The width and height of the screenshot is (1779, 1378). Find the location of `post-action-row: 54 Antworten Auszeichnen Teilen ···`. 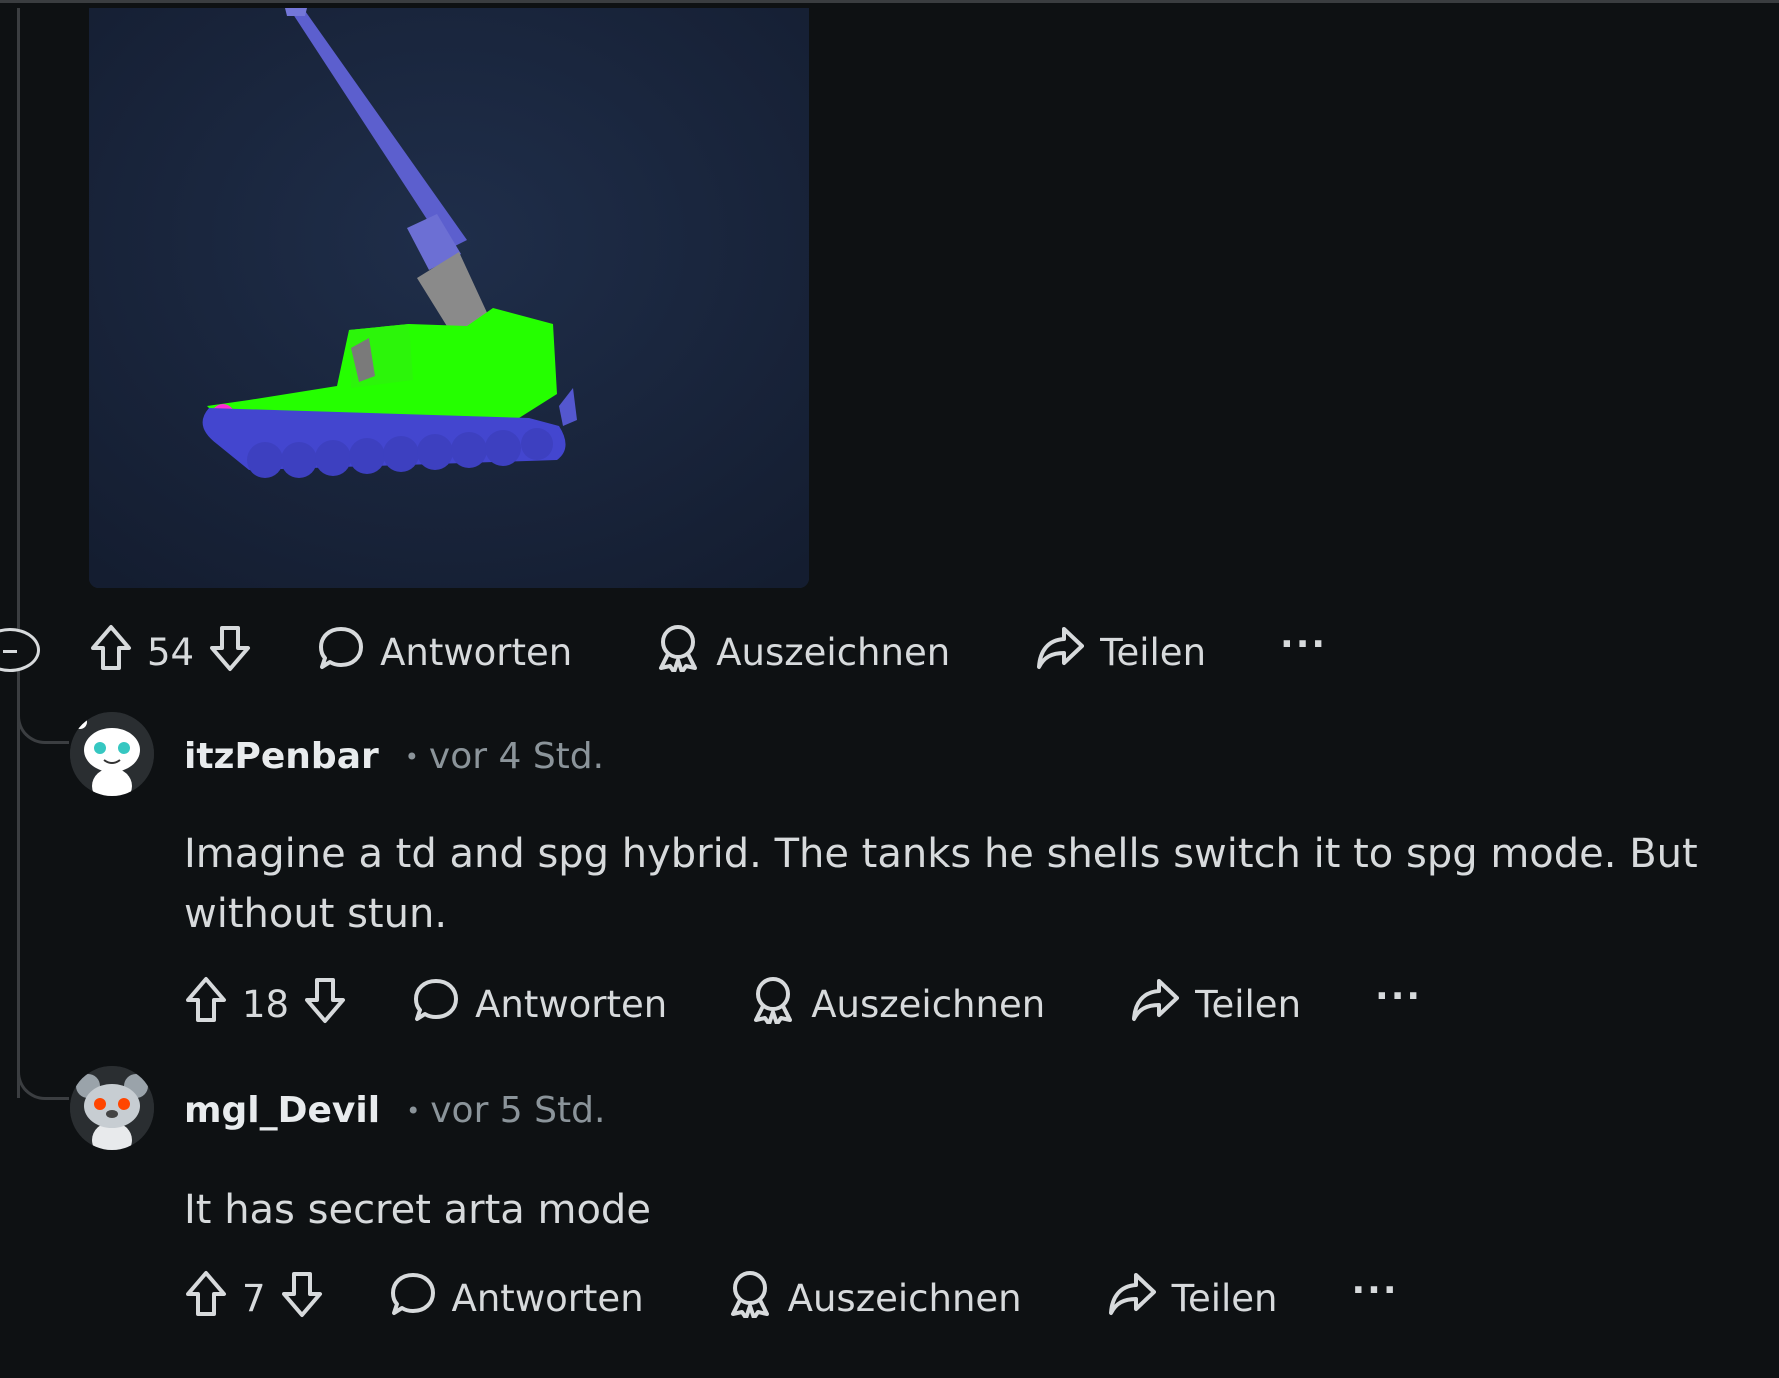

post-action-row: 54 Antworten Auszeichnen Teilen ··· is located at coordinates (708, 652).